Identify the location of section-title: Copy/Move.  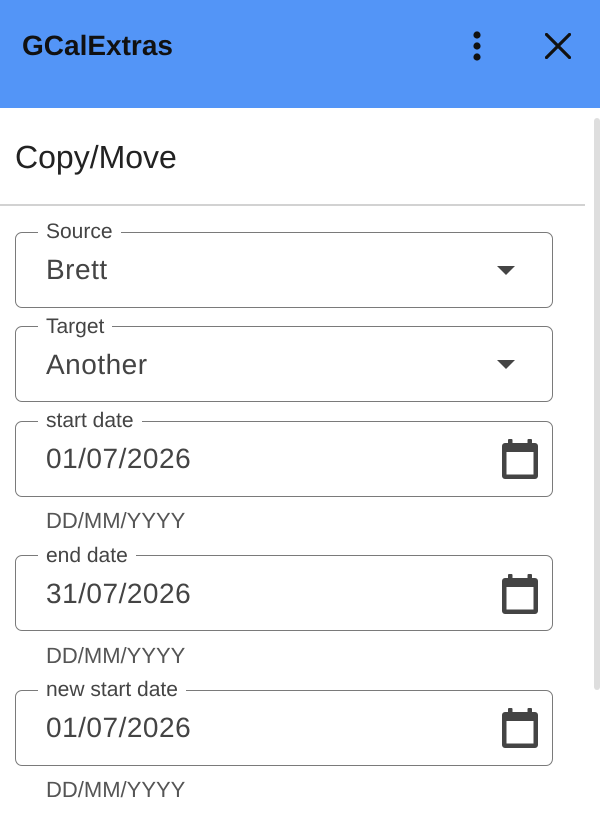
(292, 157).